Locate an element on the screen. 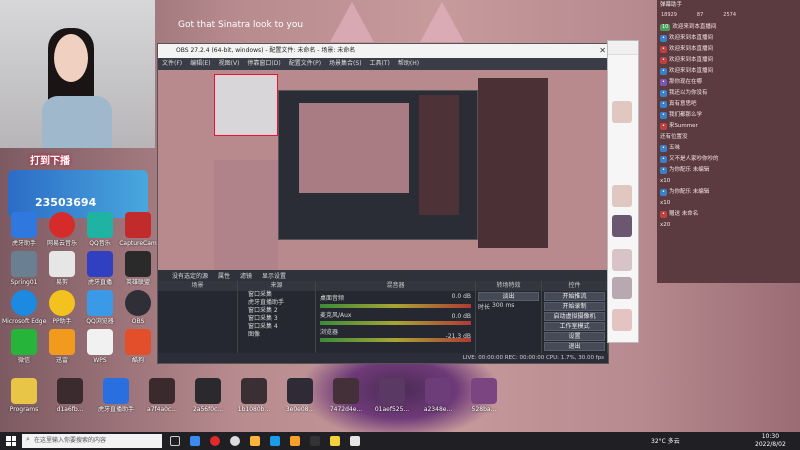 This screenshot has height=450, width=800. properties-button: 属性 is located at coordinates (224, 275).